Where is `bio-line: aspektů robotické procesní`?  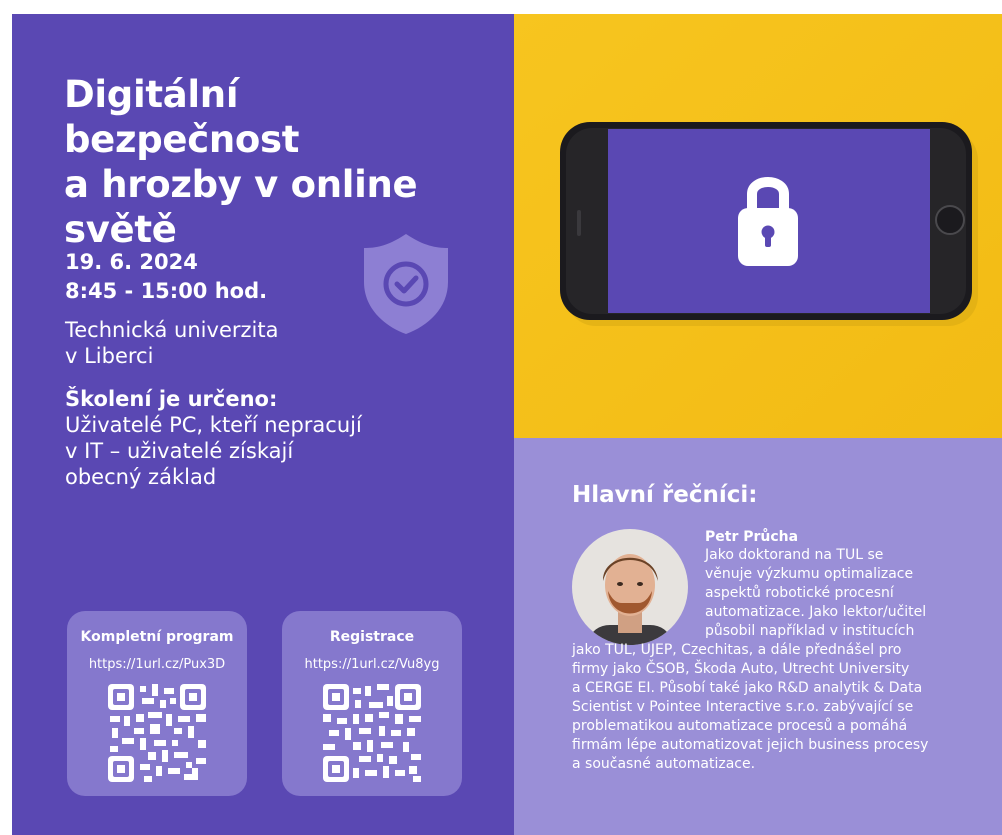
bio-line: aspektů robotické procesní is located at coordinates (799, 593).